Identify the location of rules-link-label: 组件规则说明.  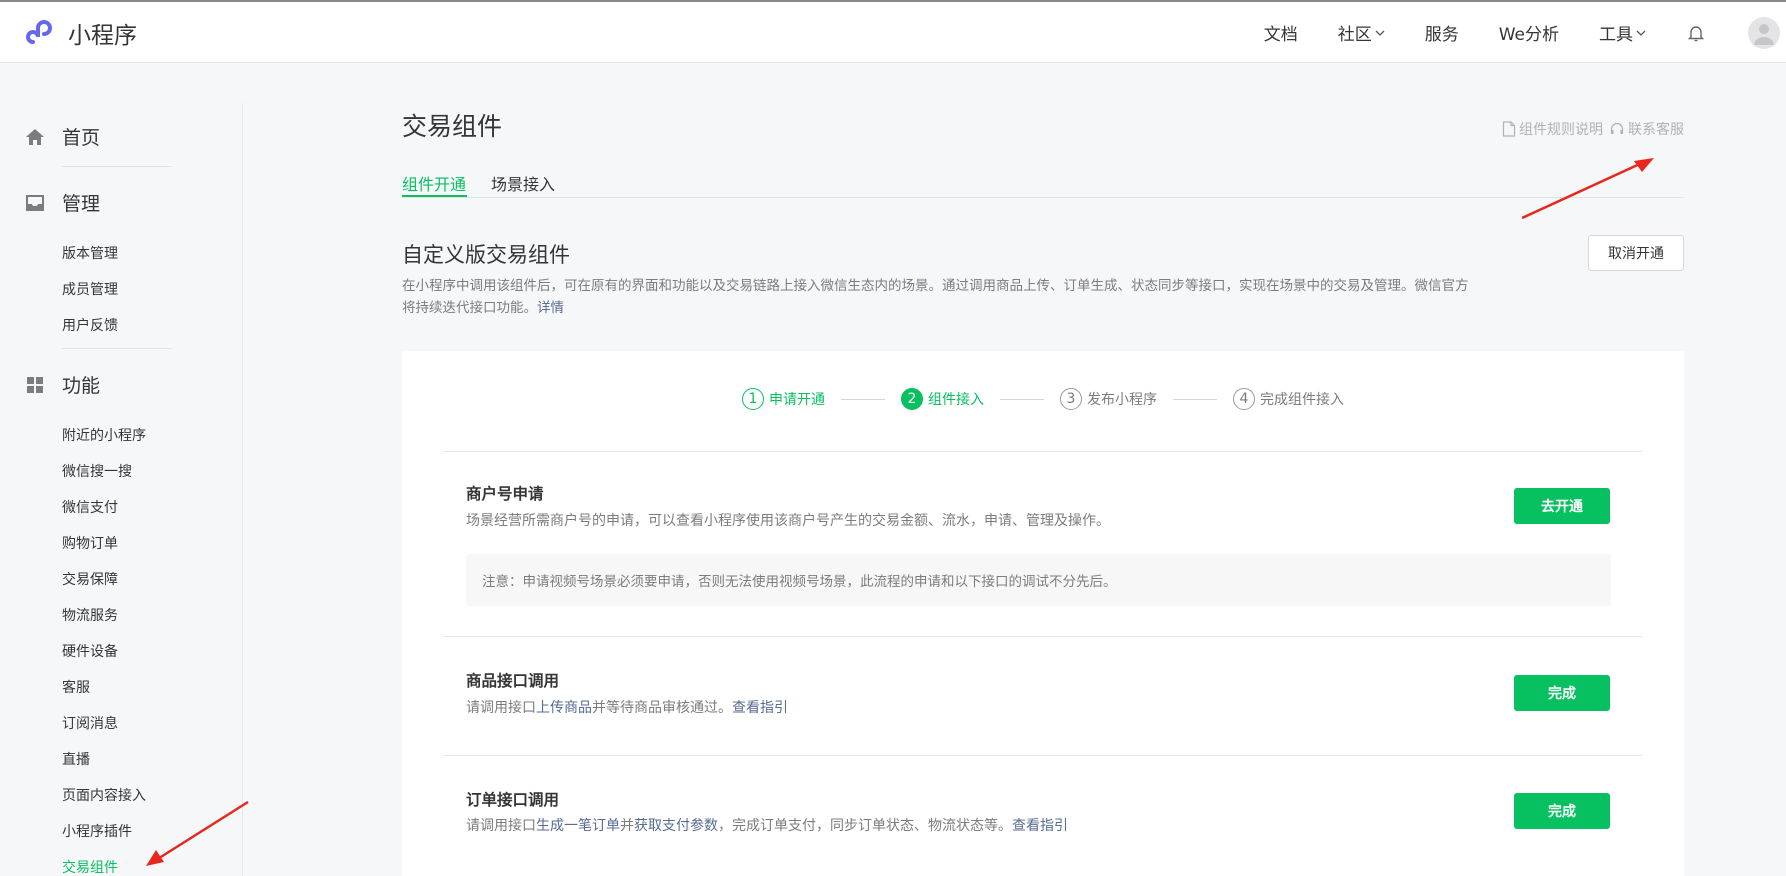
(1561, 130).